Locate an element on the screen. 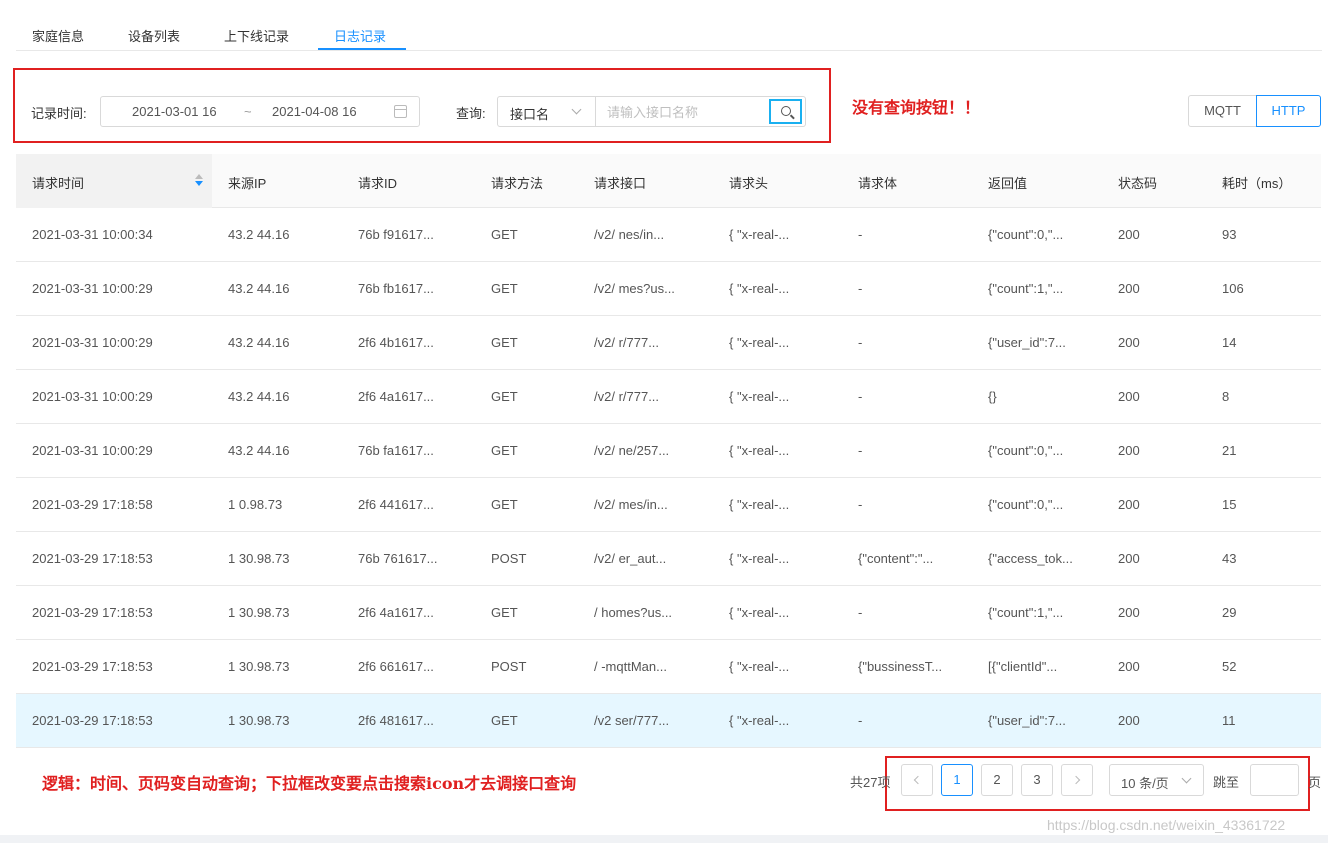 Image resolution: width=1328 pixels, height=843 pixels. calendar-icon is located at coordinates (400, 111).